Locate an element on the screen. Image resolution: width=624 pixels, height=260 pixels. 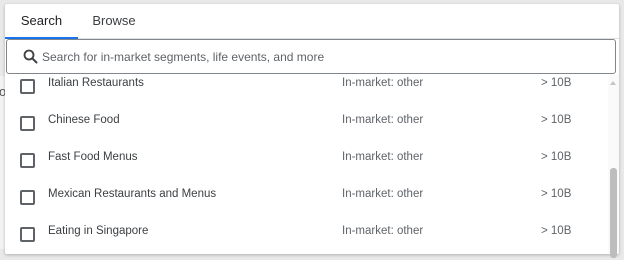
tab-bar: Search Browse is located at coordinates (312, 21).